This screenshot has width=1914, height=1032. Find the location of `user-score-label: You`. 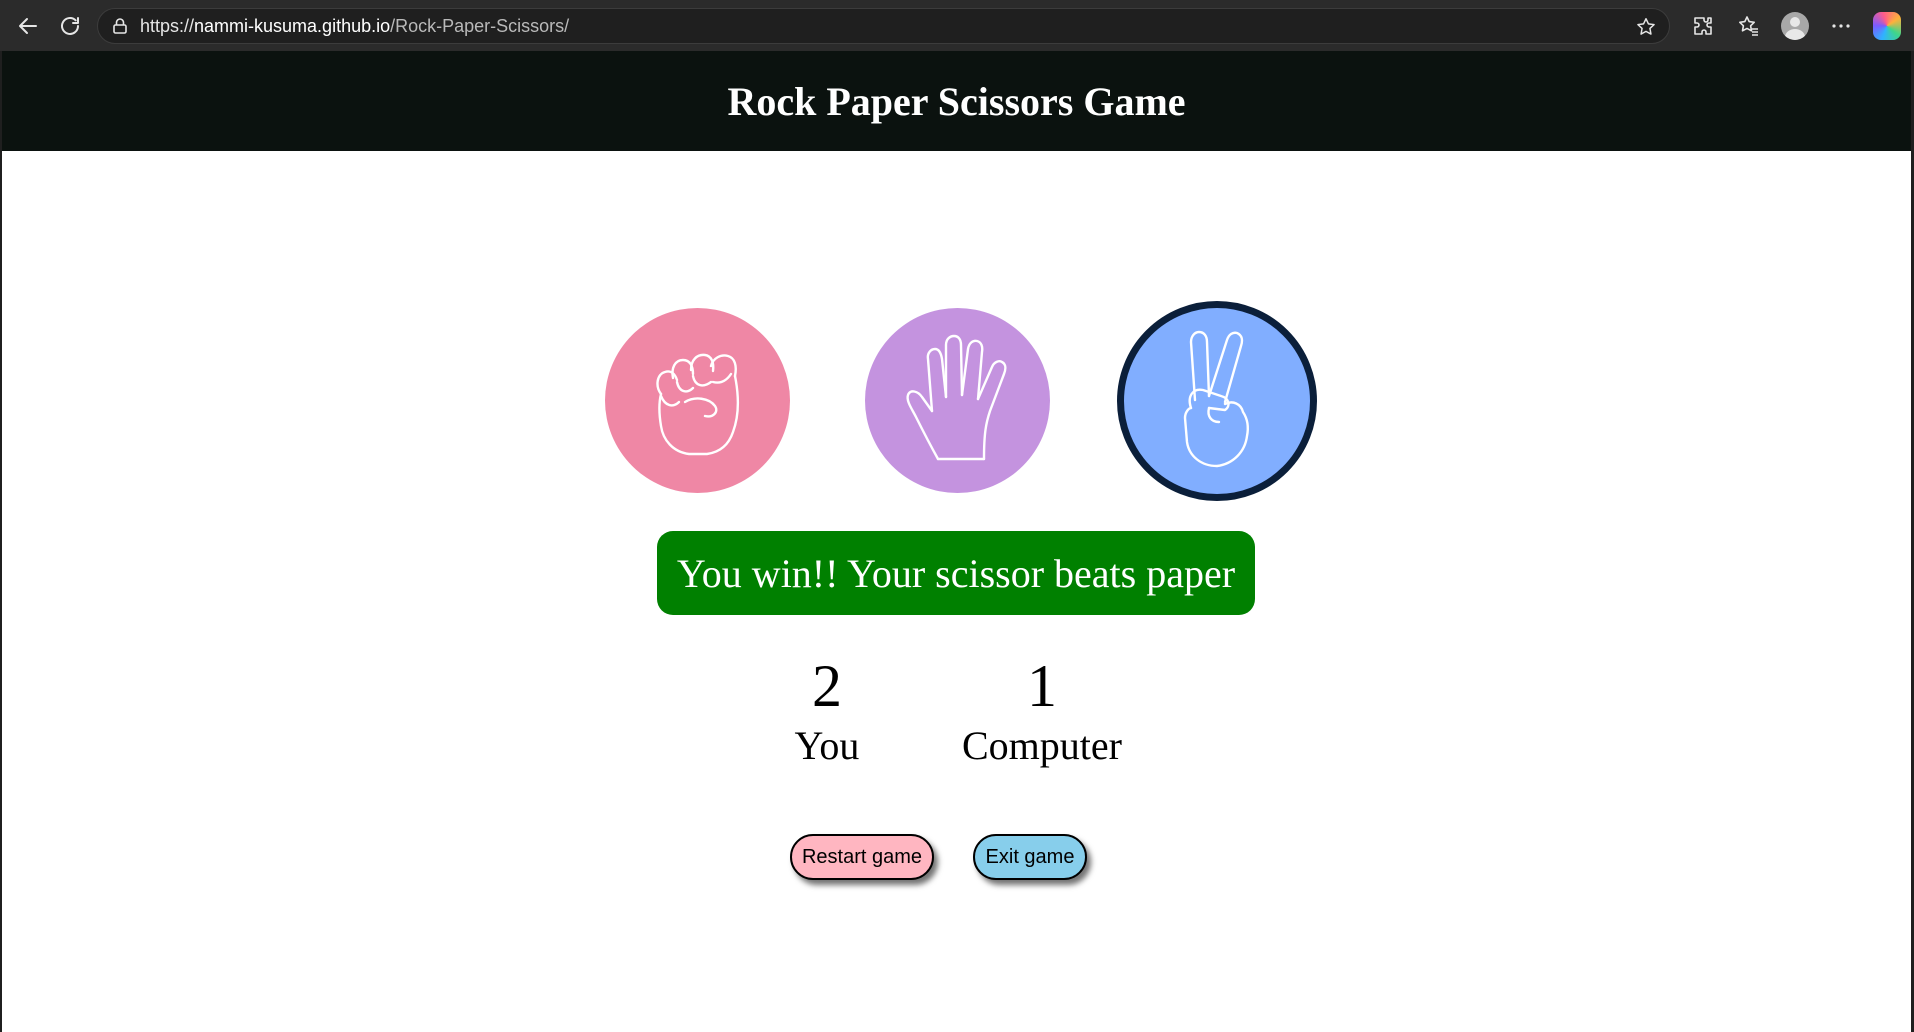

user-score-label: You is located at coordinates (827, 745).